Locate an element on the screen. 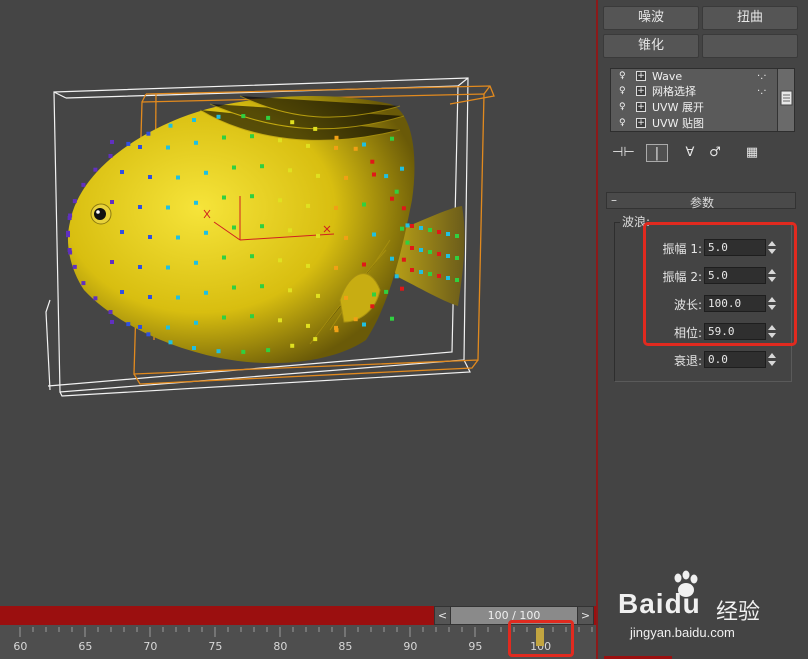 This screenshot has height=659, width=808. noise-modifier-button: 噪波 is located at coordinates (651, 18).